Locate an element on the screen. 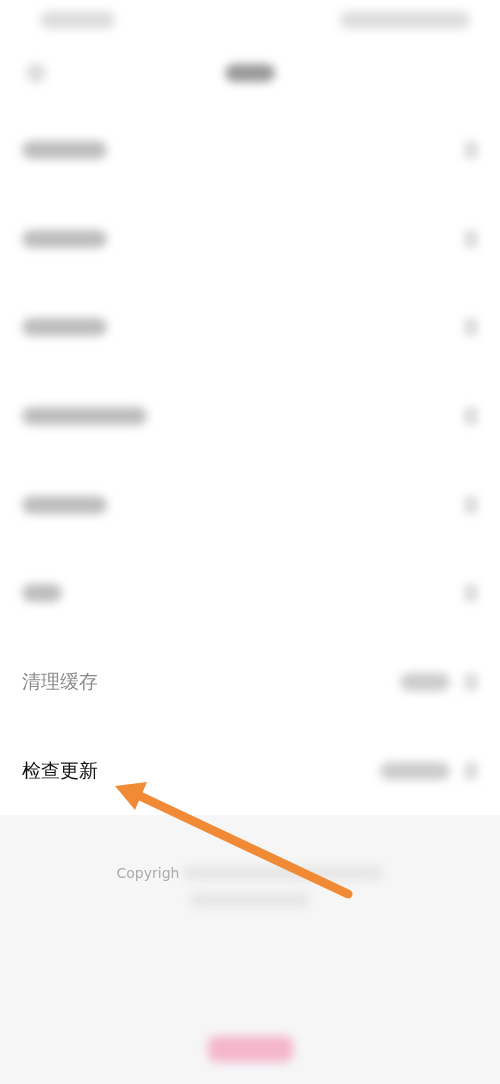  row-label: 清理缓存 is located at coordinates (60, 681).